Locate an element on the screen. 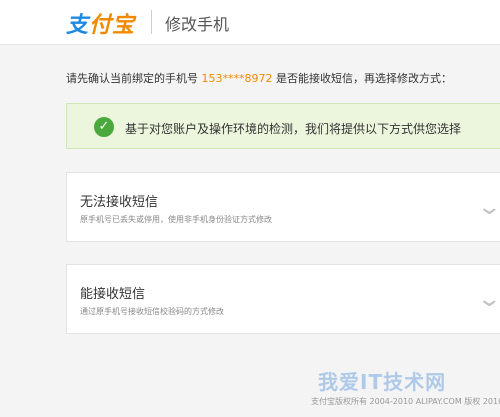  top-bar: 支付宝 修改手机 is located at coordinates (250, 22).